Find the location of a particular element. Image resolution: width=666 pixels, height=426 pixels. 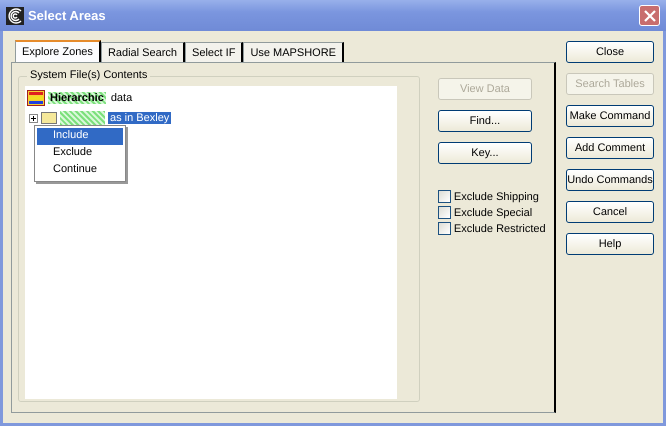

tab: Explore Zones is located at coordinates (58, 51).